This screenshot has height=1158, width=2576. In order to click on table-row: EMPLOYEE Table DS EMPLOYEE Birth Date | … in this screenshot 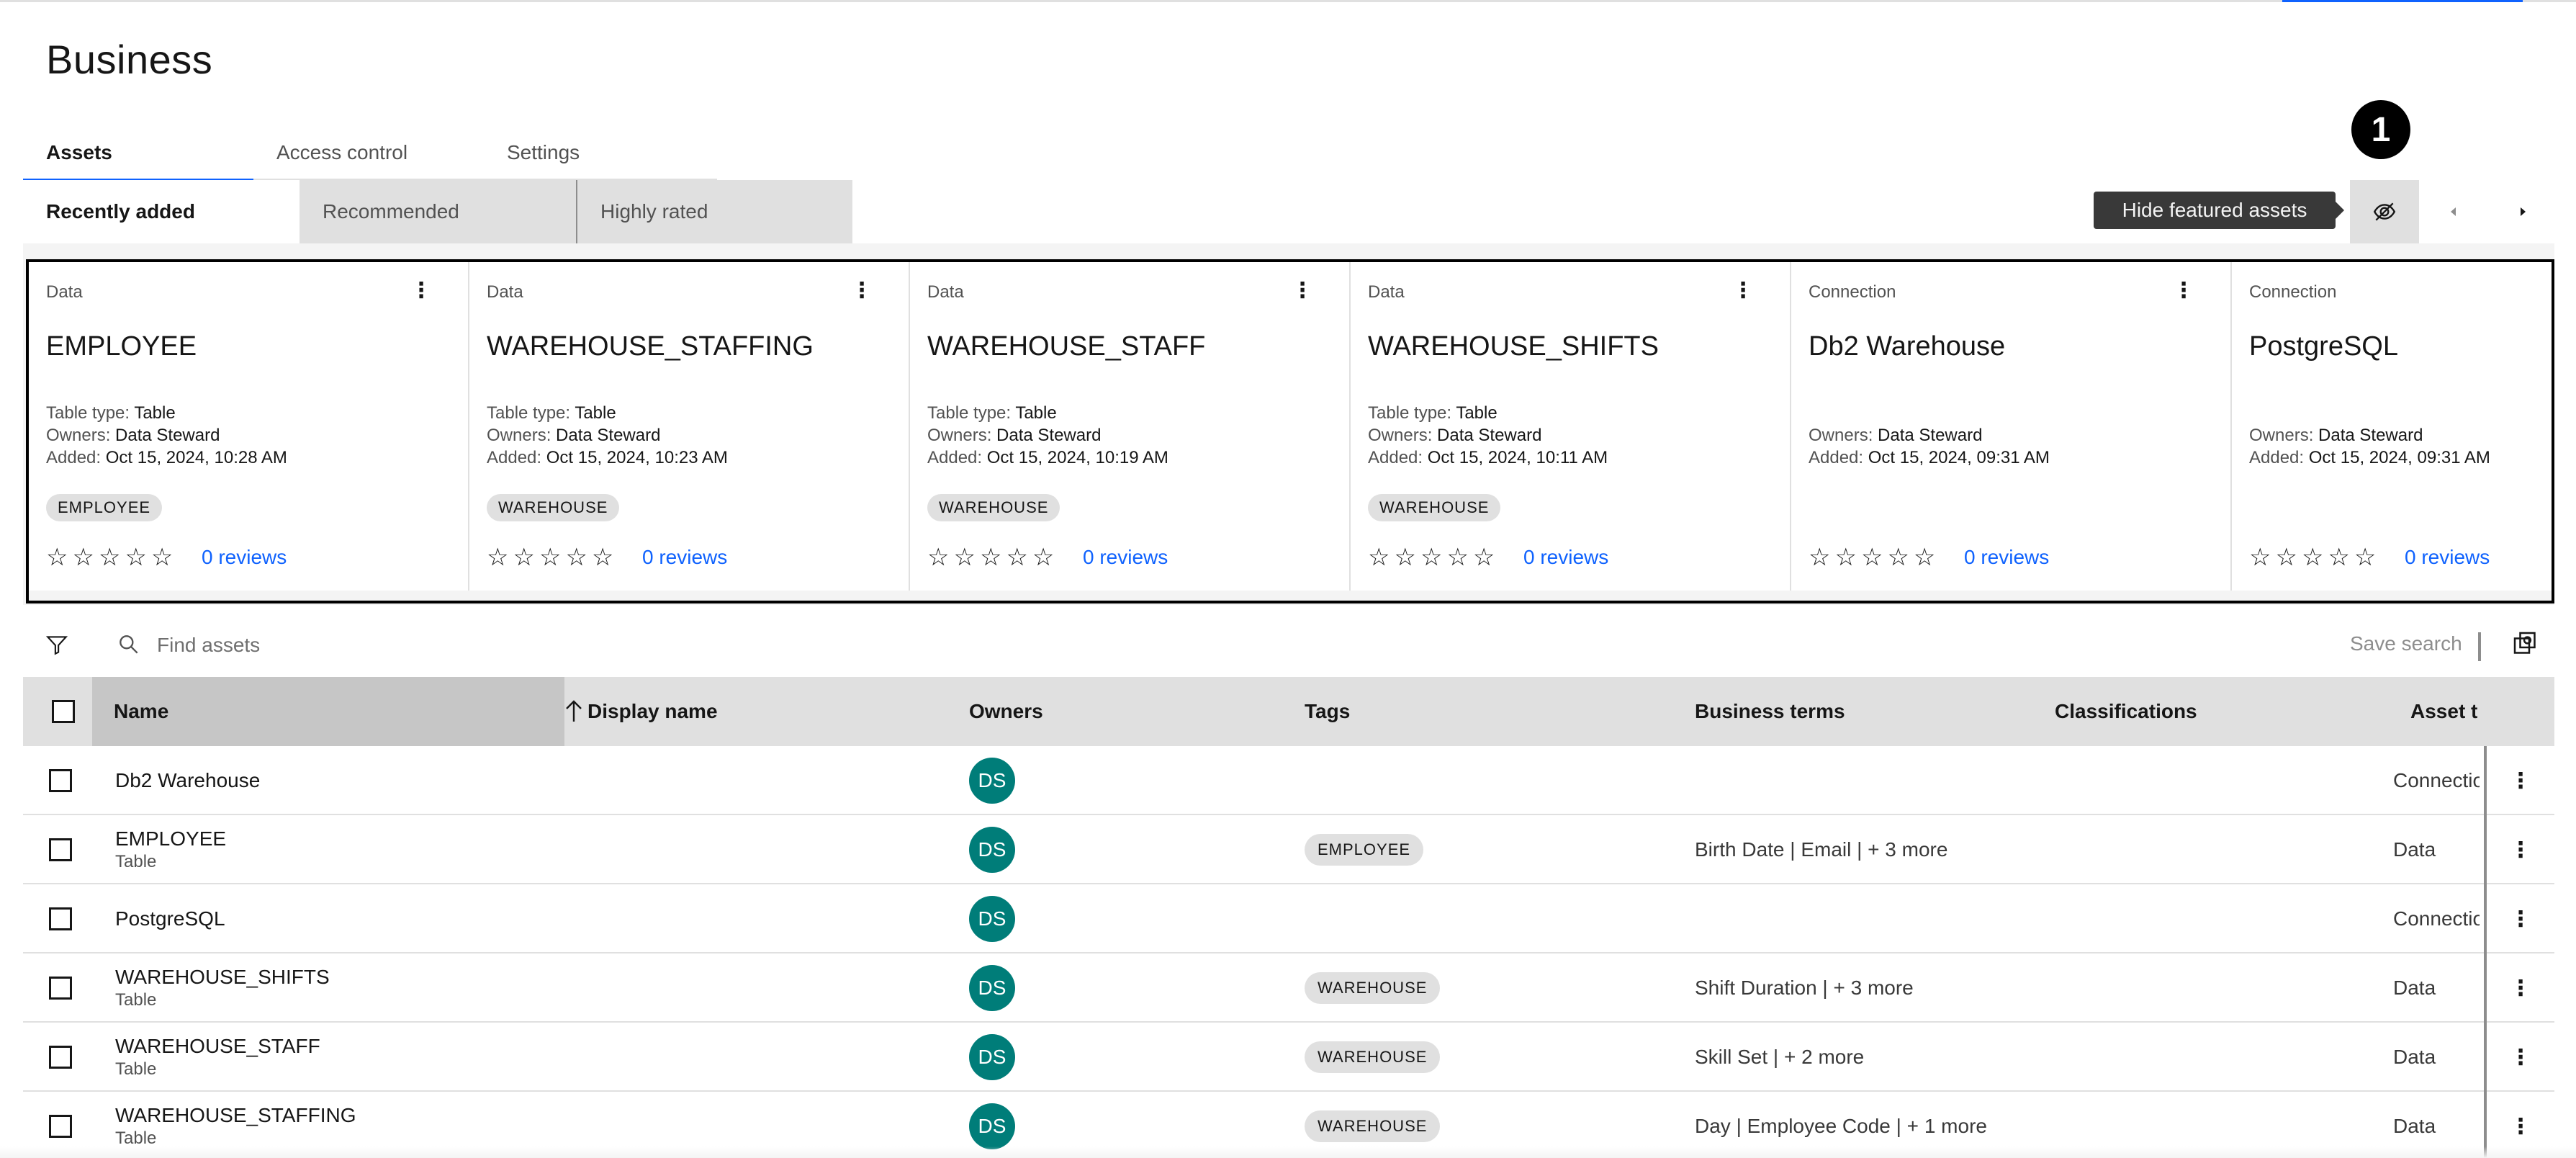, I will do `click(1288, 849)`.